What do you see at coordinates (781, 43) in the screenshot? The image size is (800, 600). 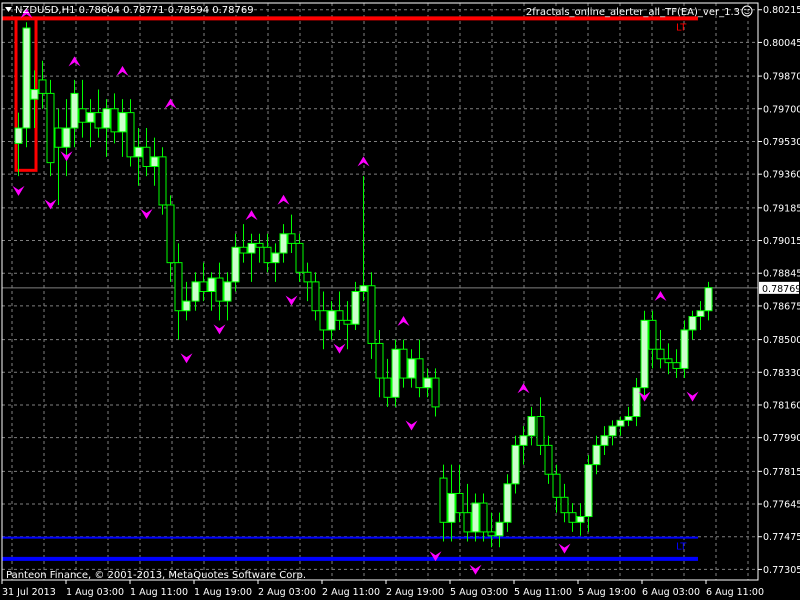 I see `y-tick-label: 0.80045` at bounding box center [781, 43].